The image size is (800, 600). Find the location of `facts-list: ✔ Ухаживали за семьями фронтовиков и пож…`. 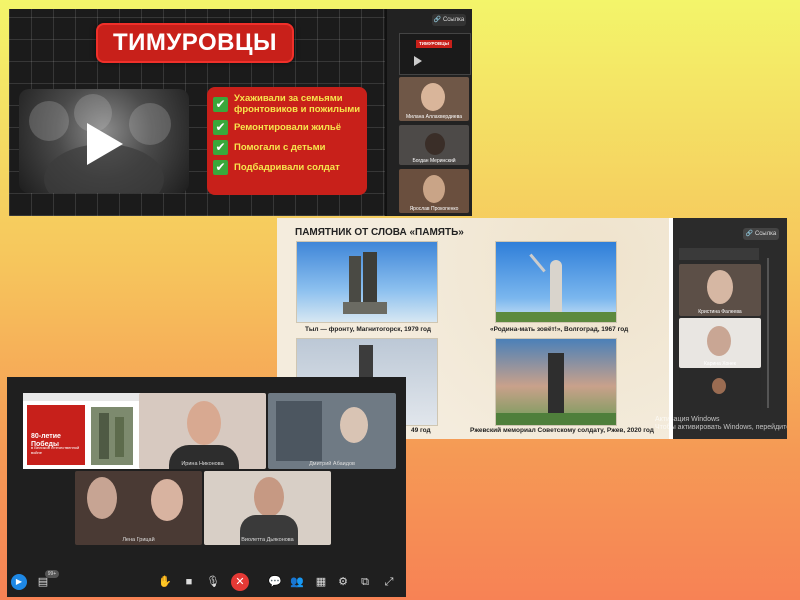

facts-list: ✔ Ухаживали за семьями фронтовиков и пож… is located at coordinates (287, 141).